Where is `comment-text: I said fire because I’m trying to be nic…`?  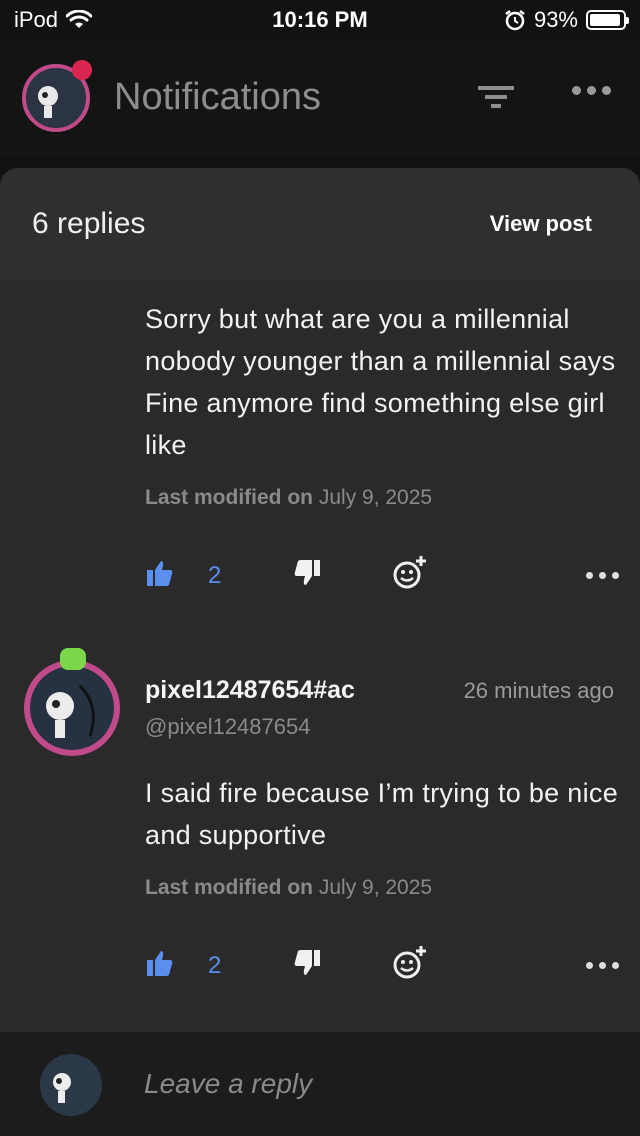
comment-text: I said fire because I’m trying to be nic… is located at coordinates (382, 814).